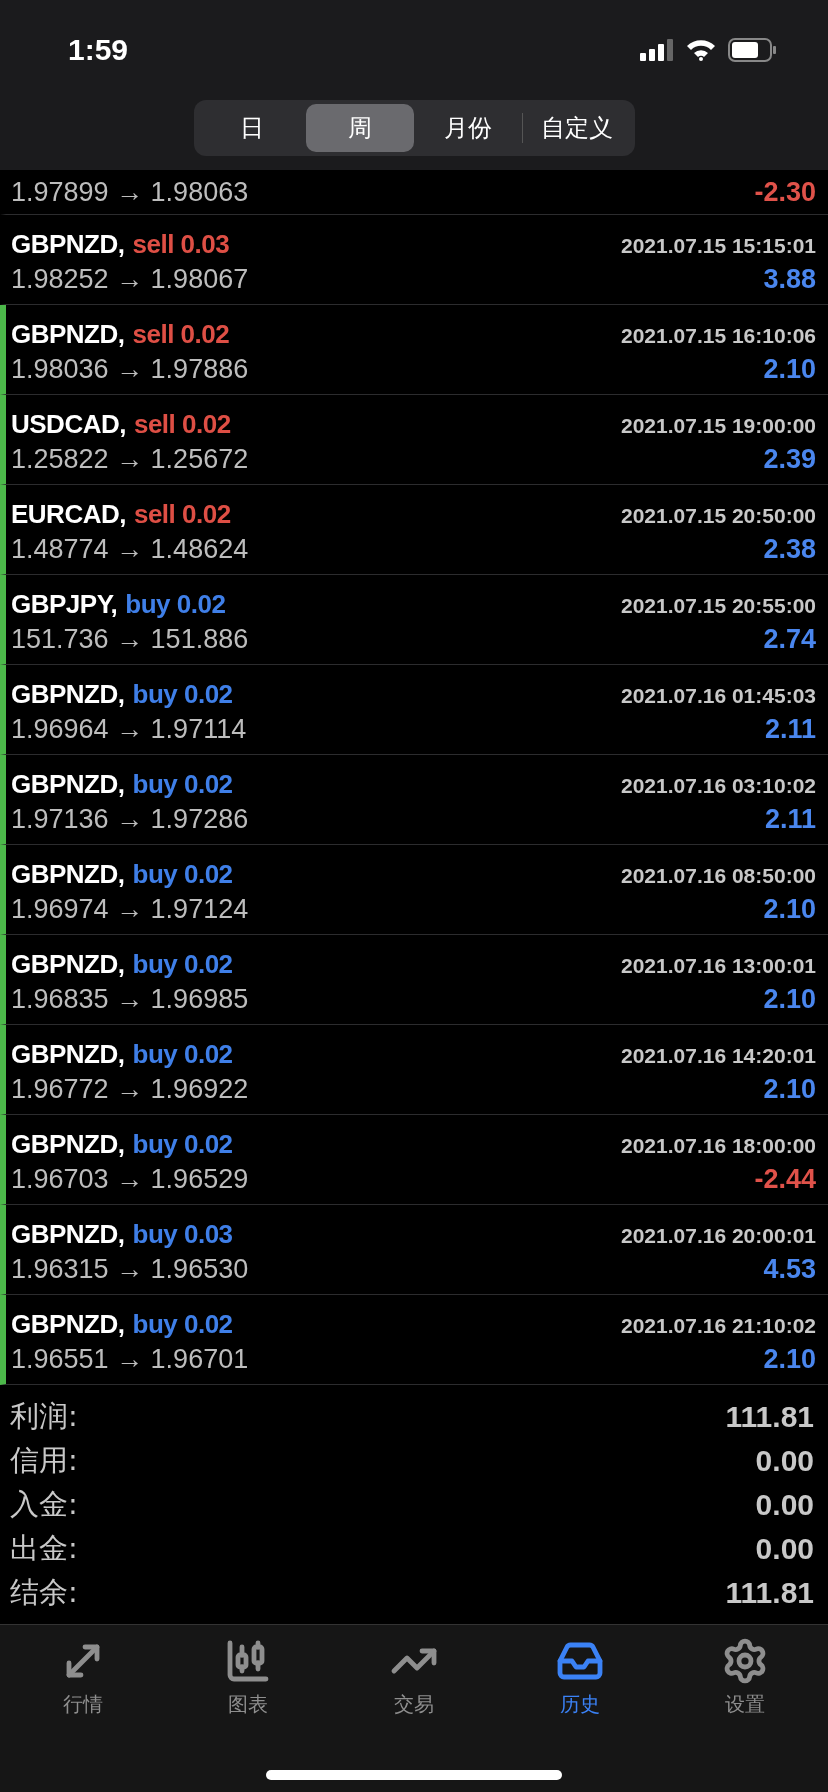 This screenshot has height=1792, width=828. I want to click on deal-row: GBPNZD, buy 0.02 2021.07.16 21:10:02 1.96551 → 1.96701 2.10, so click(414, 1340).